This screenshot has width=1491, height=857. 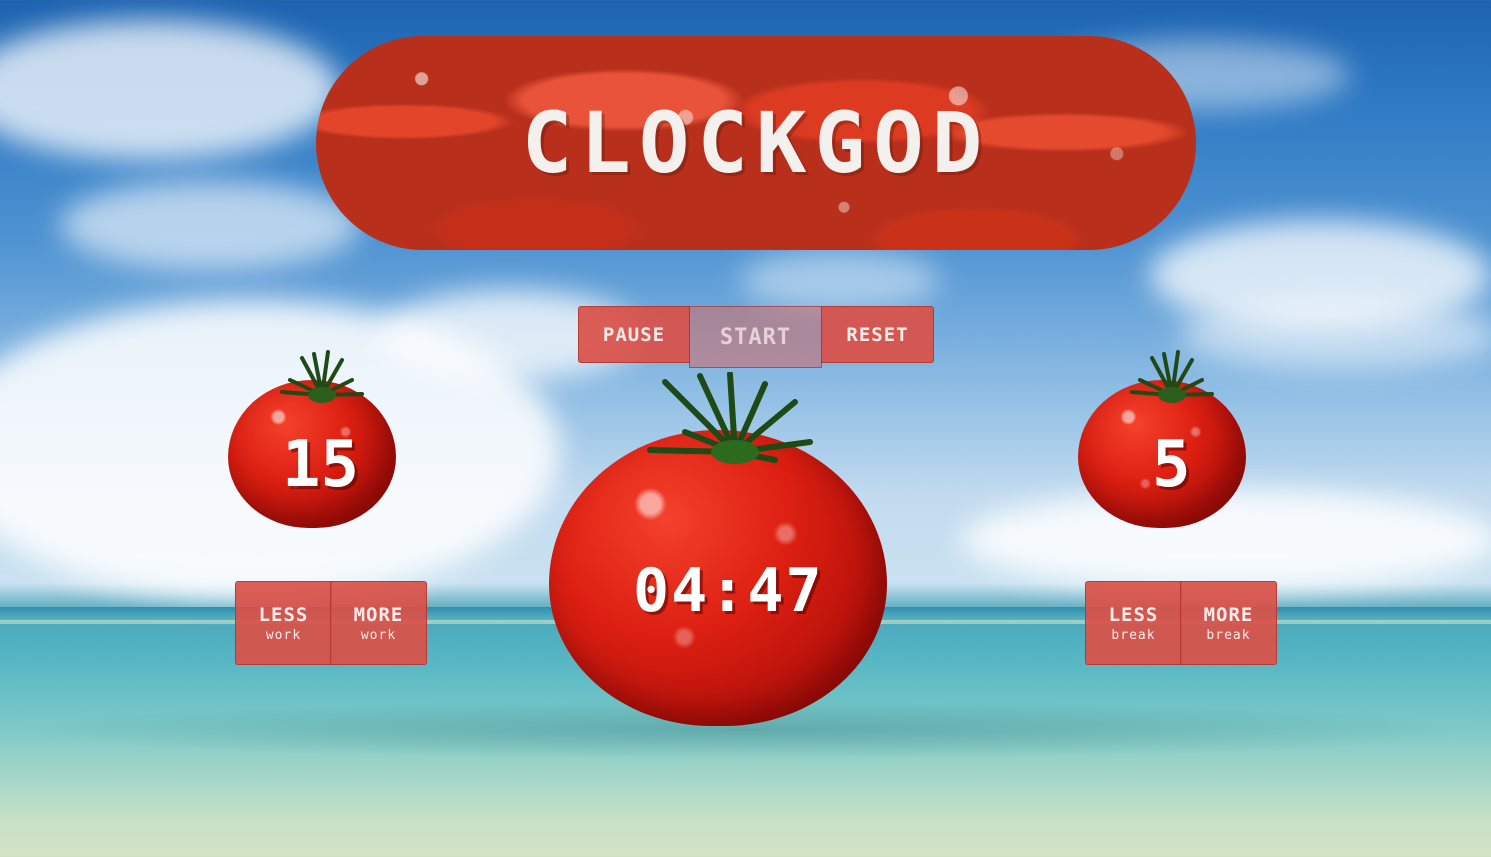 I want to click on break-duration-tomato: 5, so click(x=1162, y=441).